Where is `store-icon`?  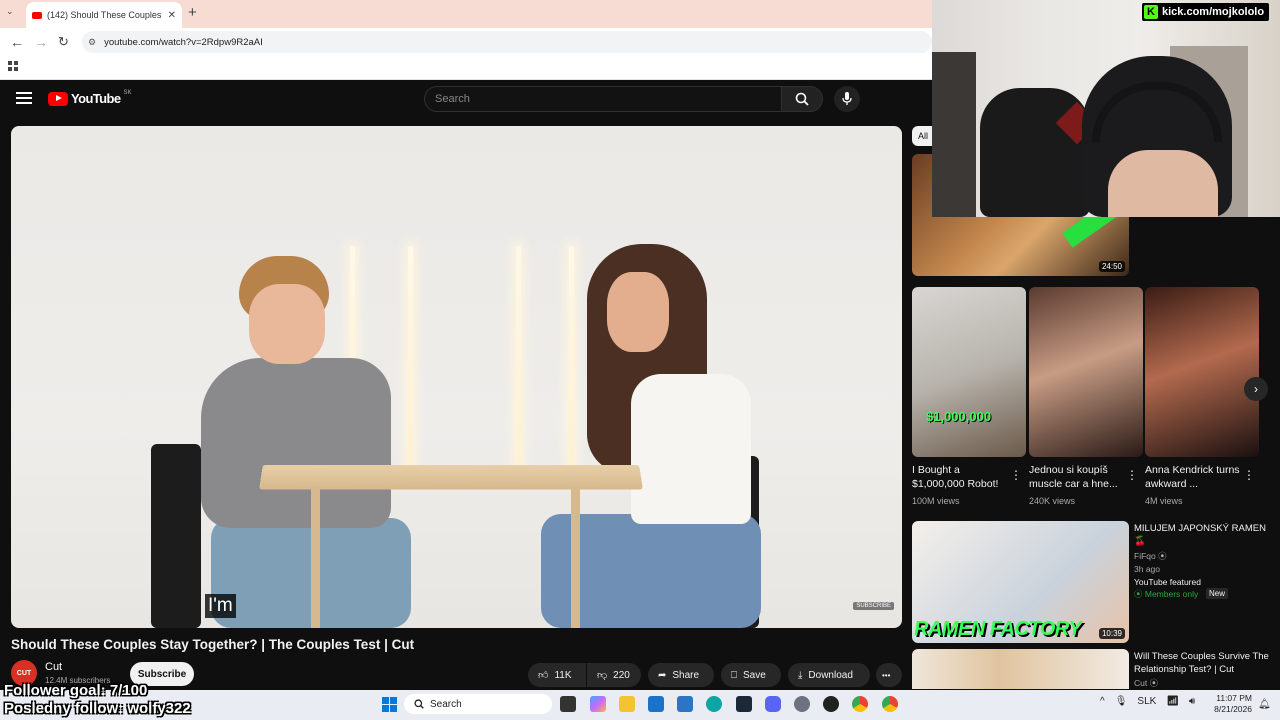
store-icon is located at coordinates (656, 704).